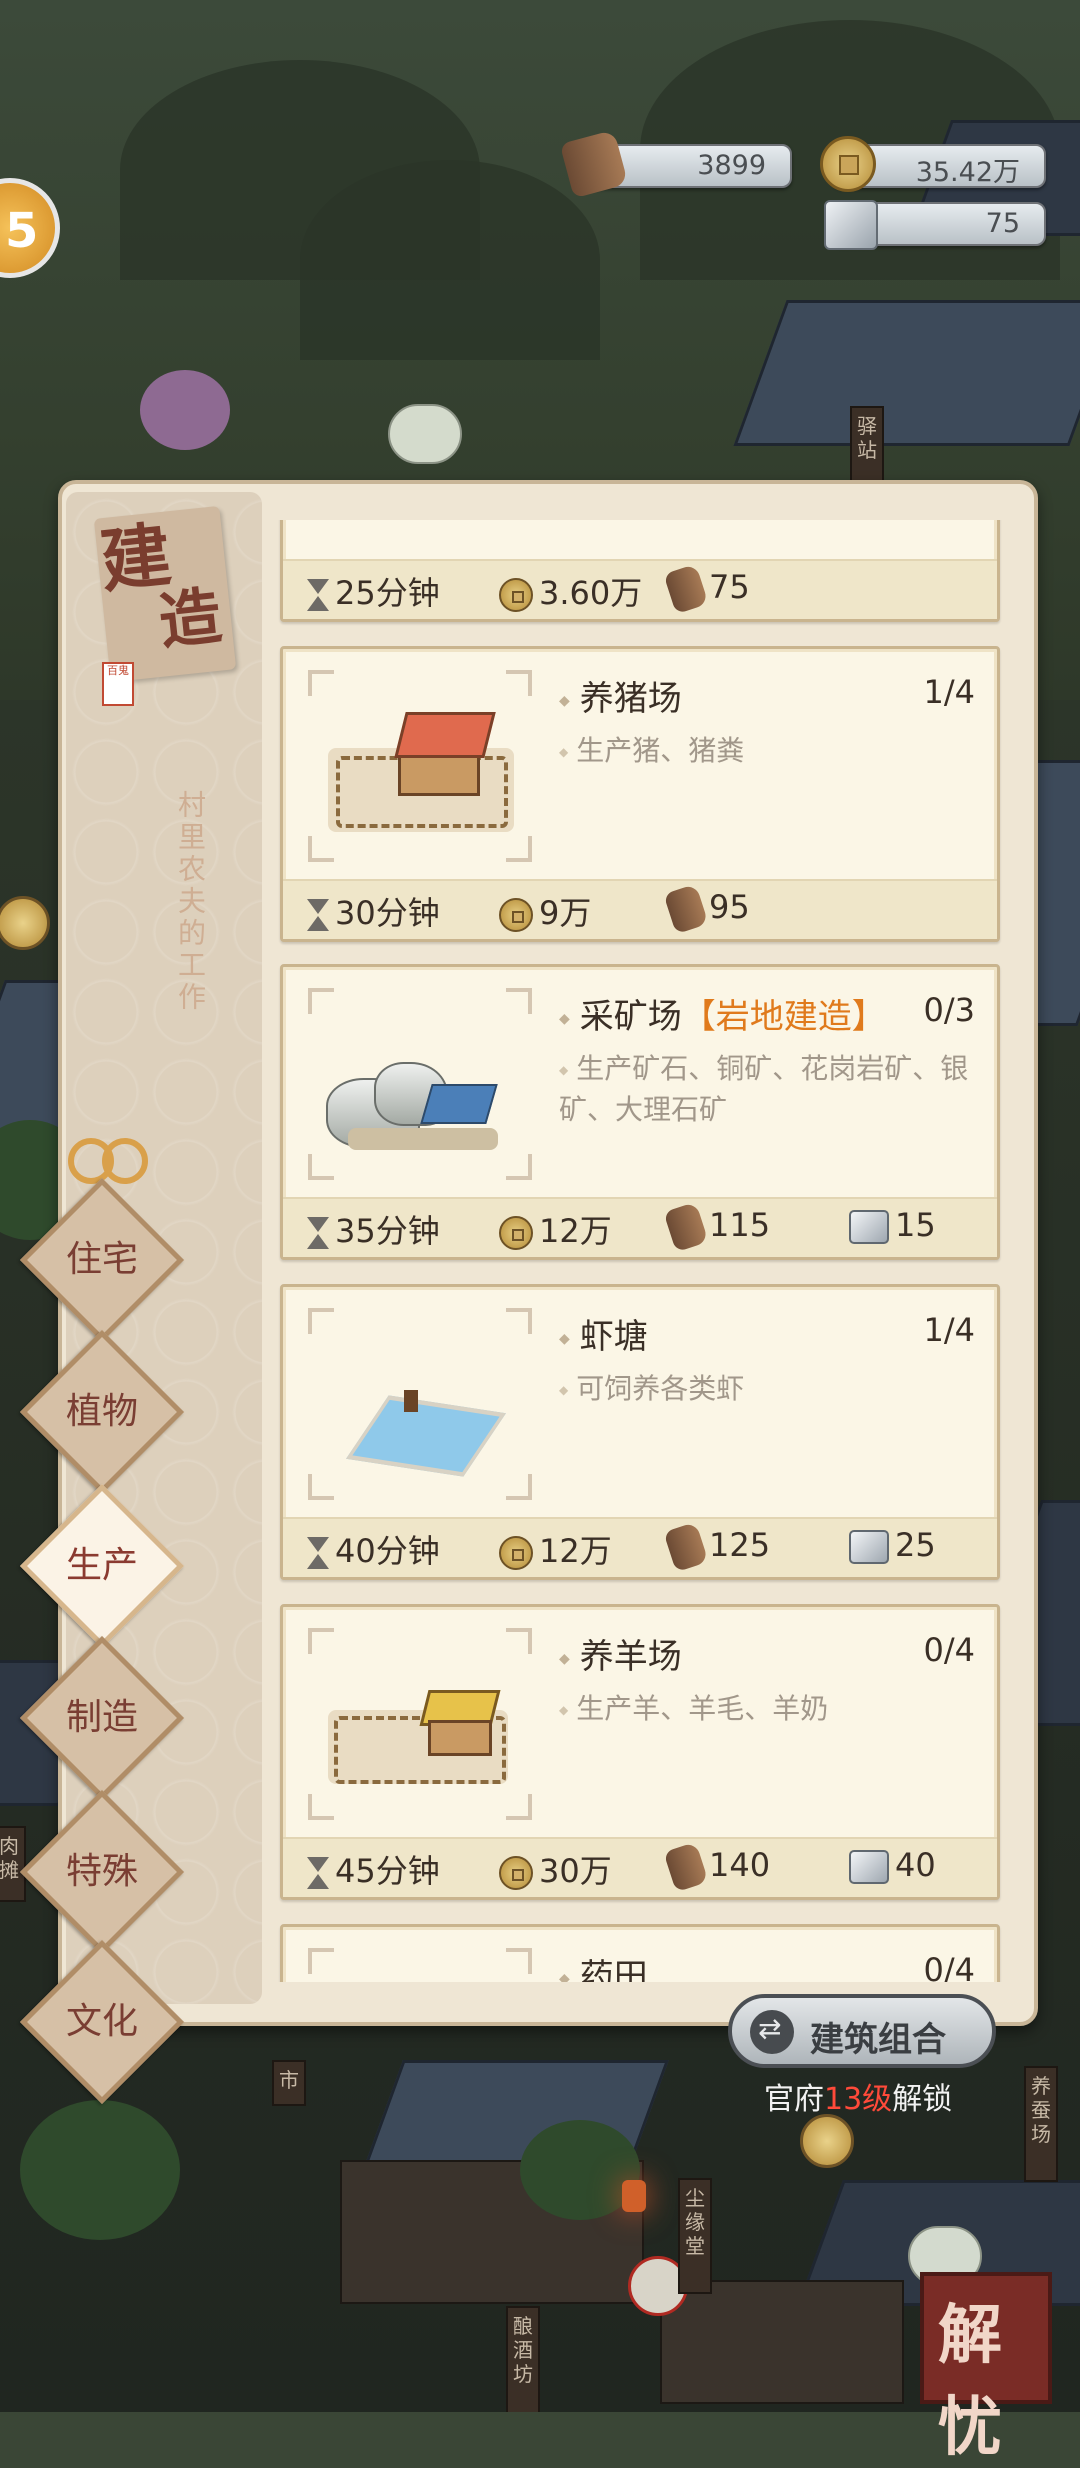  Describe the element at coordinates (565, 913) in the screenshot. I see `coin-cost: 9万` at that location.